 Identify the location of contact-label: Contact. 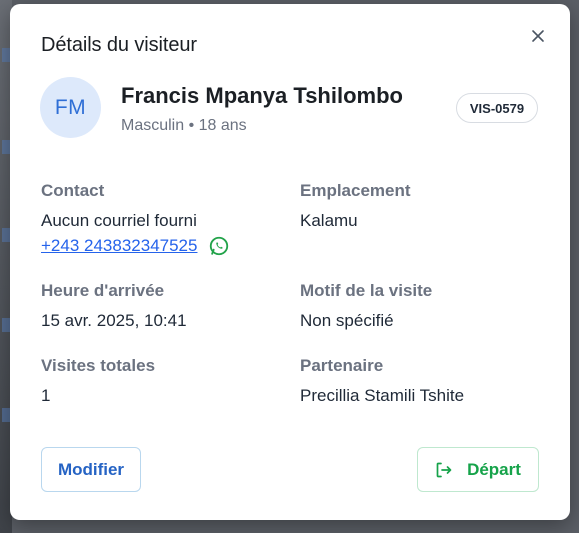
(73, 190).